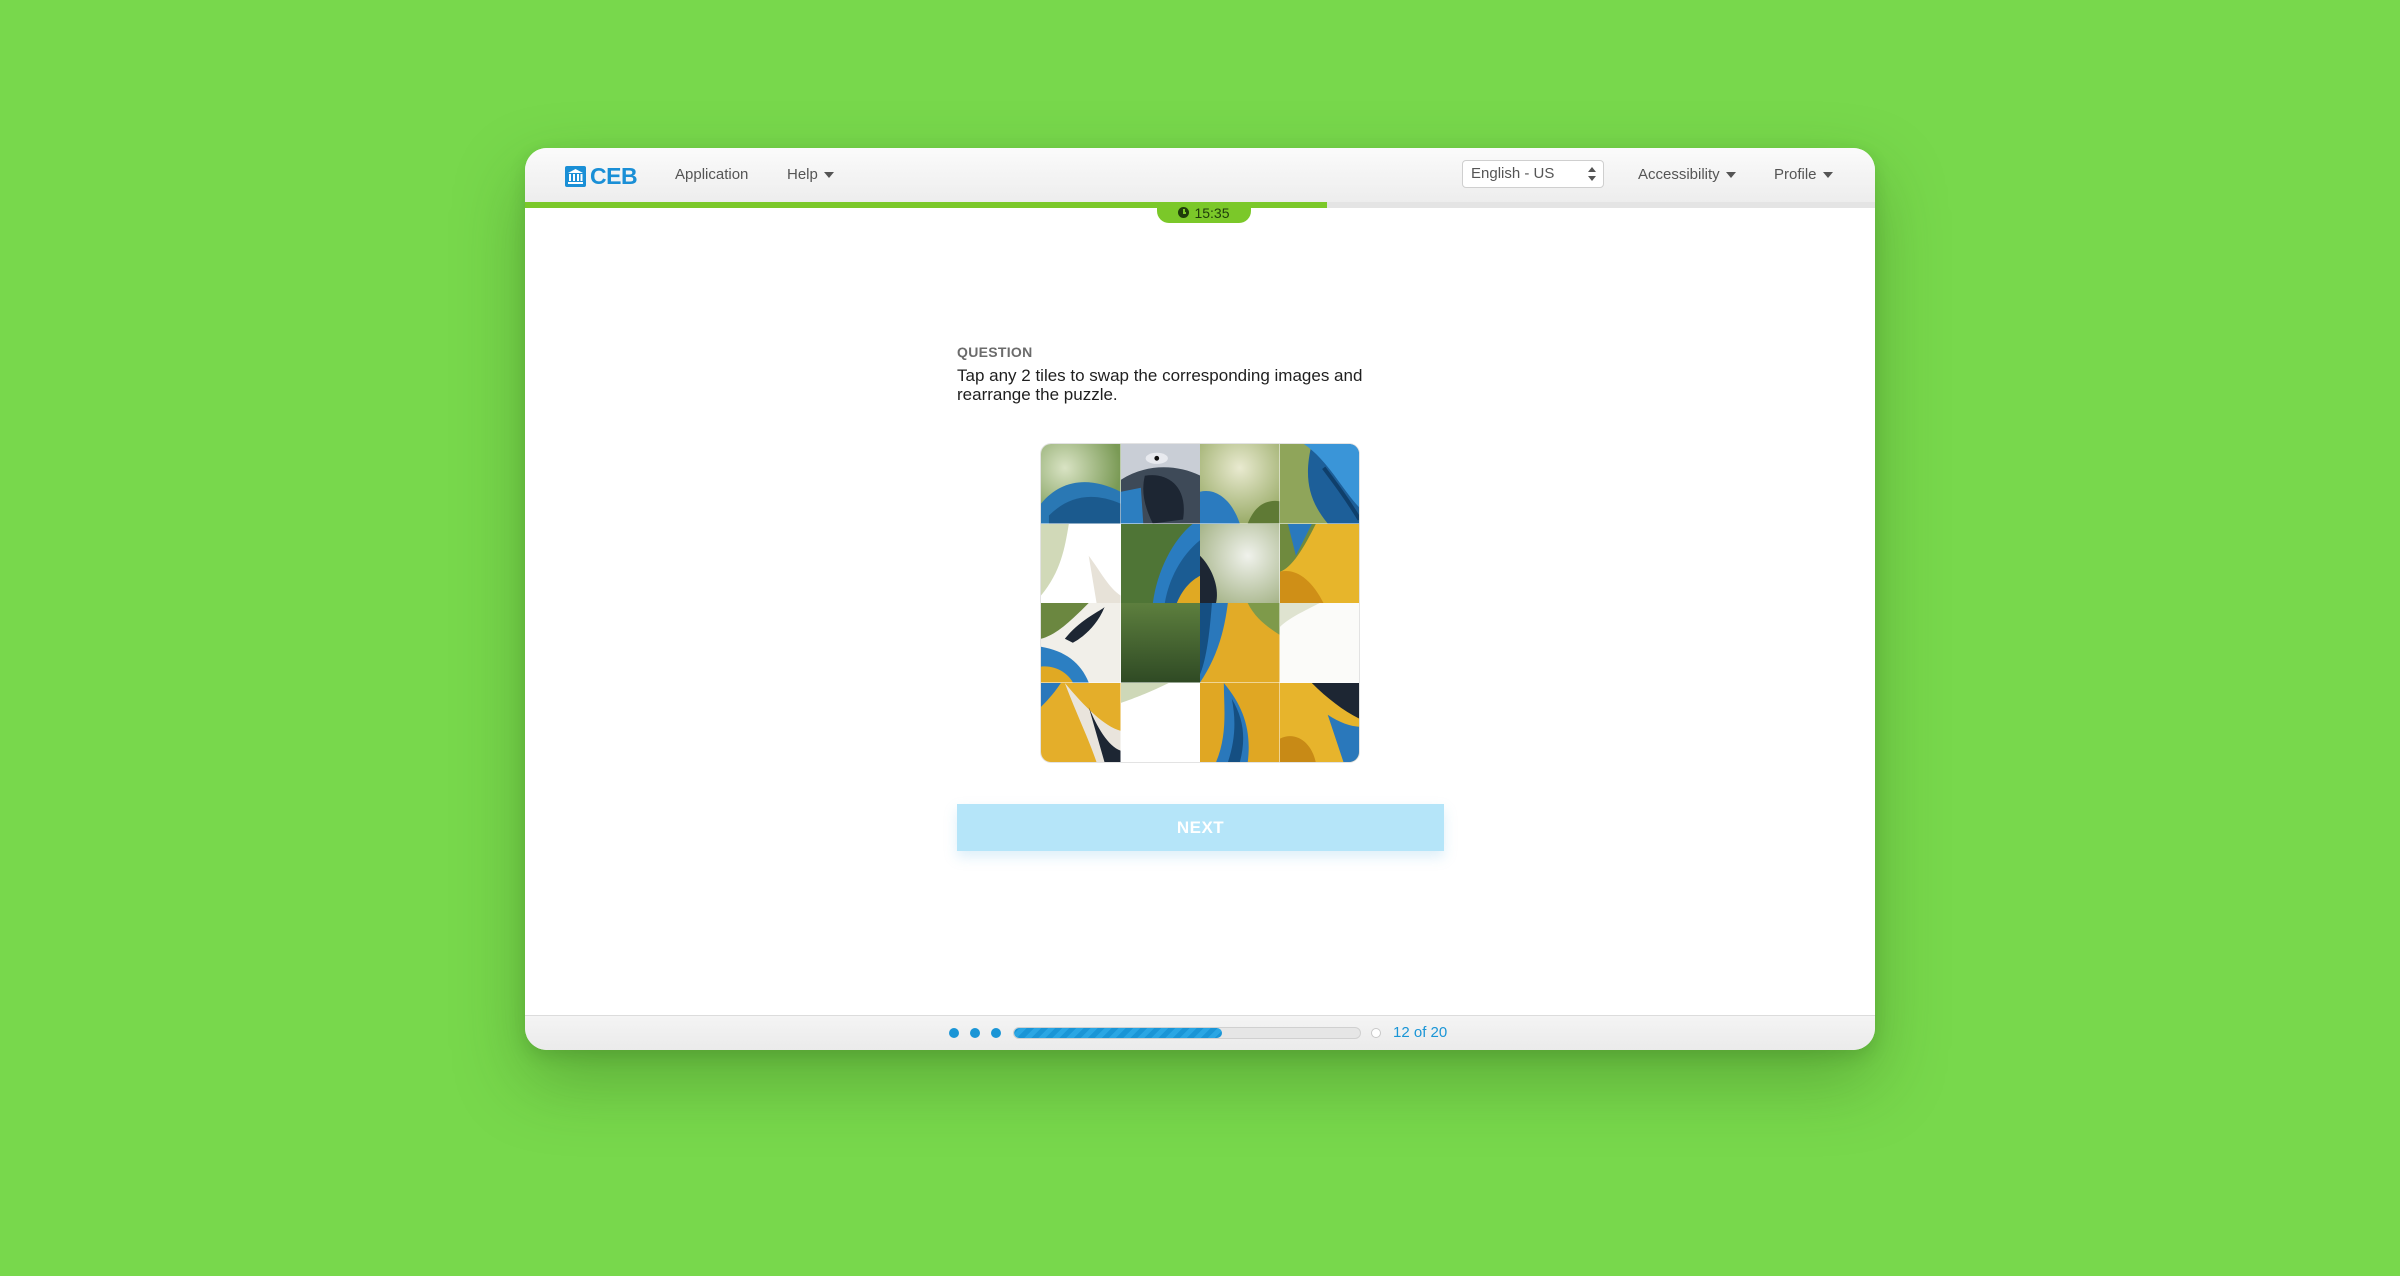 This screenshot has height=1276, width=2400. What do you see at coordinates (1420, 1032) in the screenshot?
I see `question-count: 12 of 20` at bounding box center [1420, 1032].